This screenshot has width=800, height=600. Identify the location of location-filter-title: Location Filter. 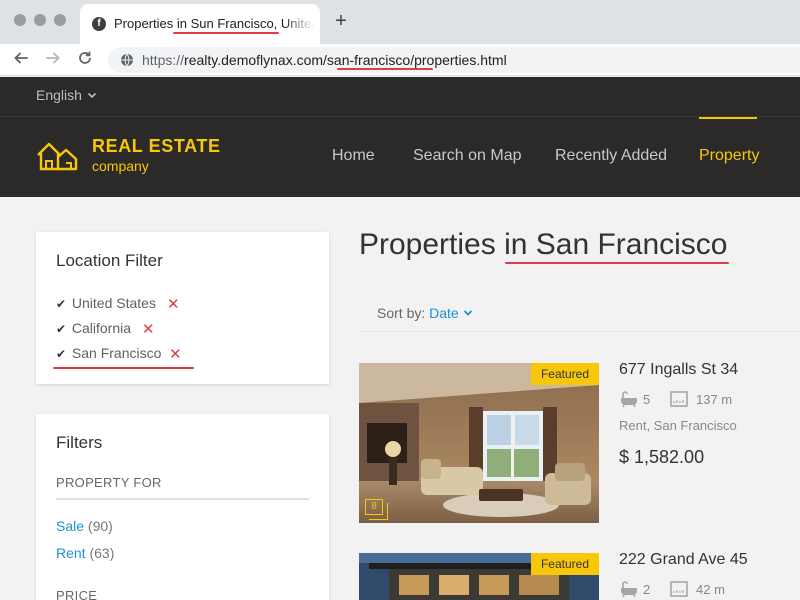
(109, 260).